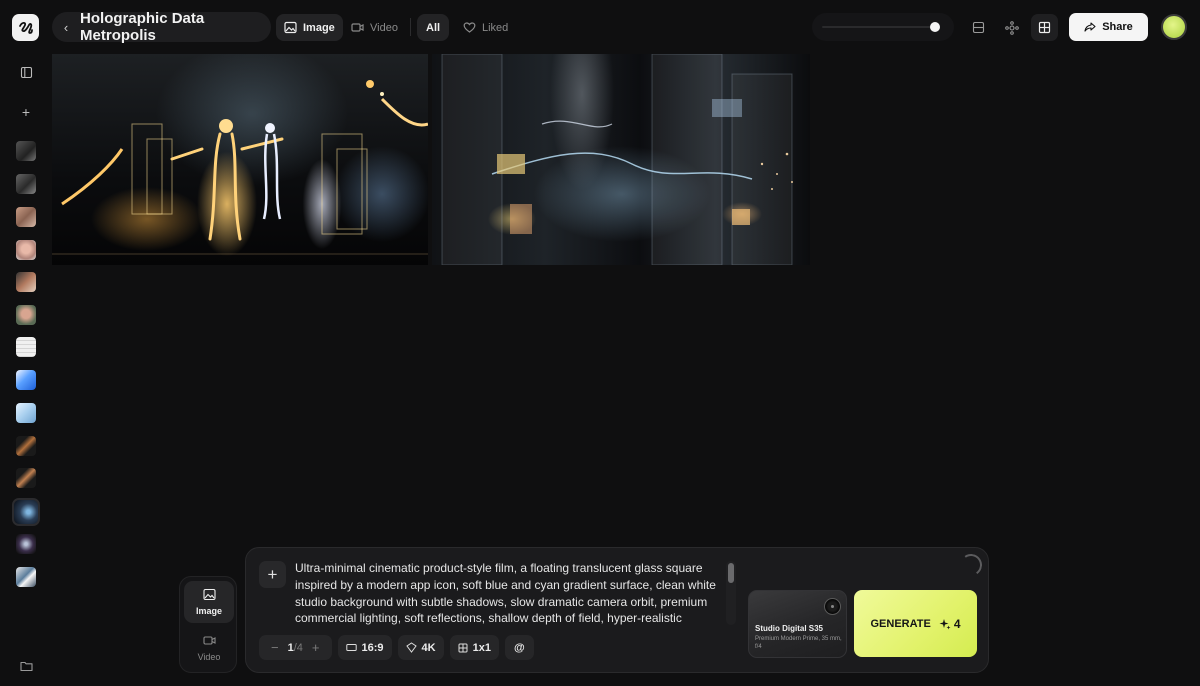 This screenshot has width=1200, height=686. I want to click on mode-switcher: Image Video, so click(208, 624).